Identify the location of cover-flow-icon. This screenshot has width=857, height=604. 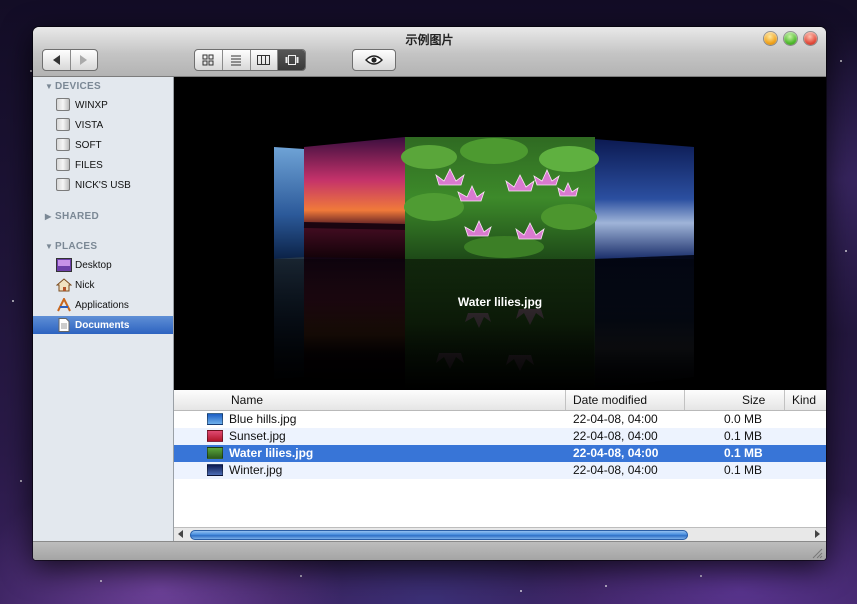
(292, 60).